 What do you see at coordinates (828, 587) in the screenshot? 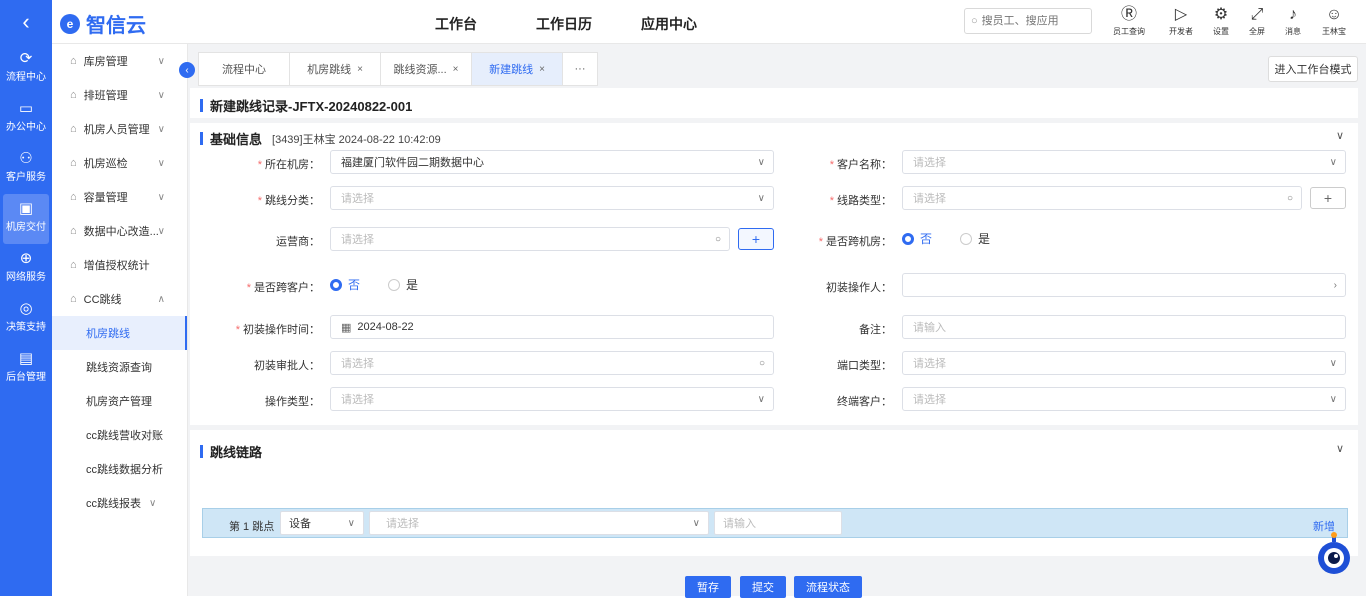
I see `flow-status-button: 流程状态` at bounding box center [828, 587].